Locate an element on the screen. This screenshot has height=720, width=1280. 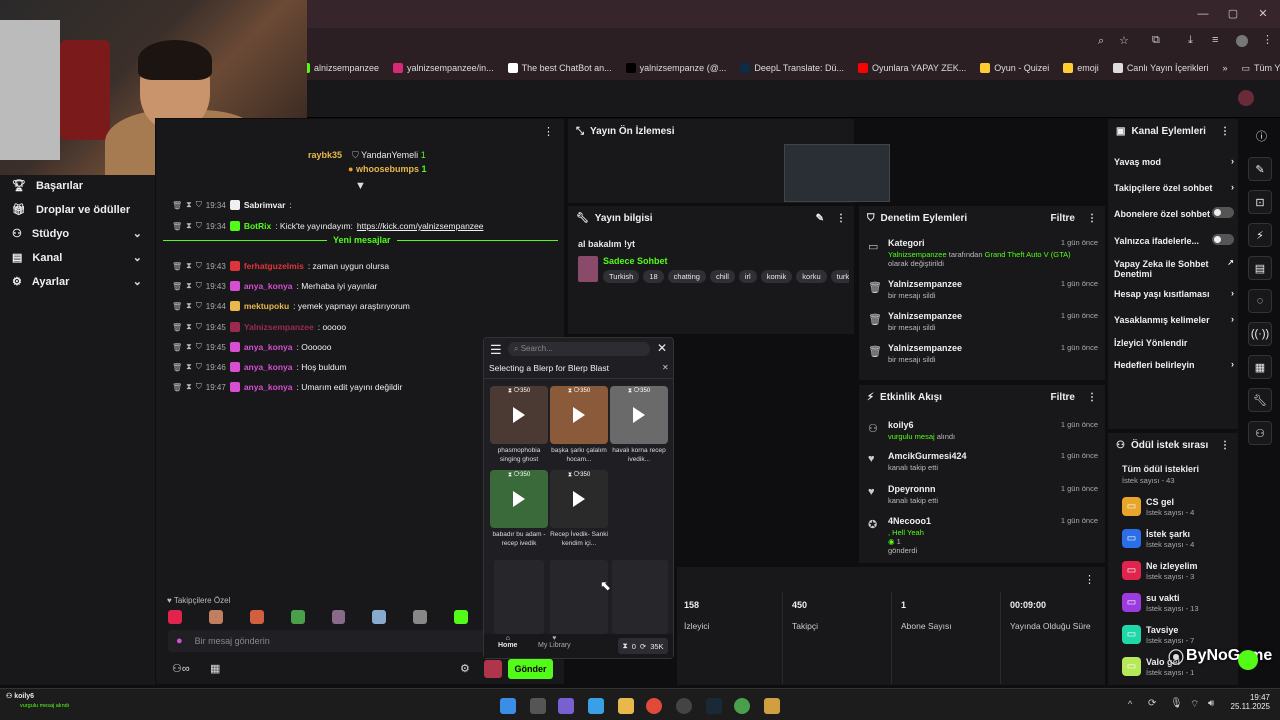
media-icon is located at coordinates (772, 706).